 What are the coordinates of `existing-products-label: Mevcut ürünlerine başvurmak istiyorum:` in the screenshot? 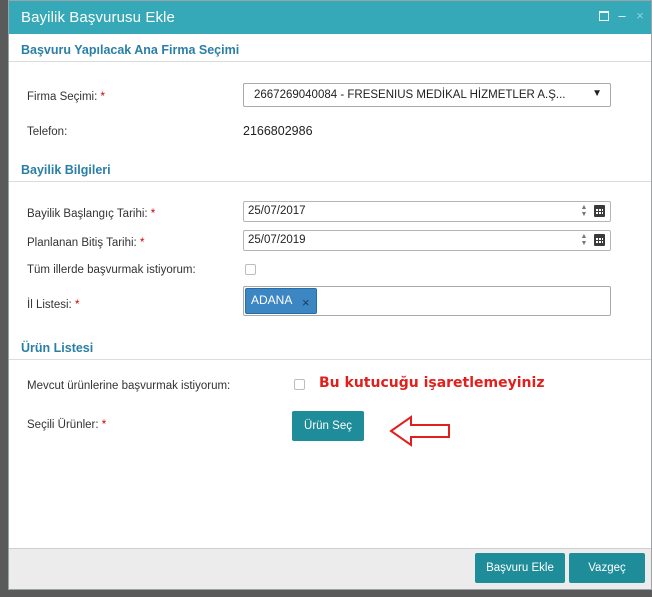 It's located at (129, 386).